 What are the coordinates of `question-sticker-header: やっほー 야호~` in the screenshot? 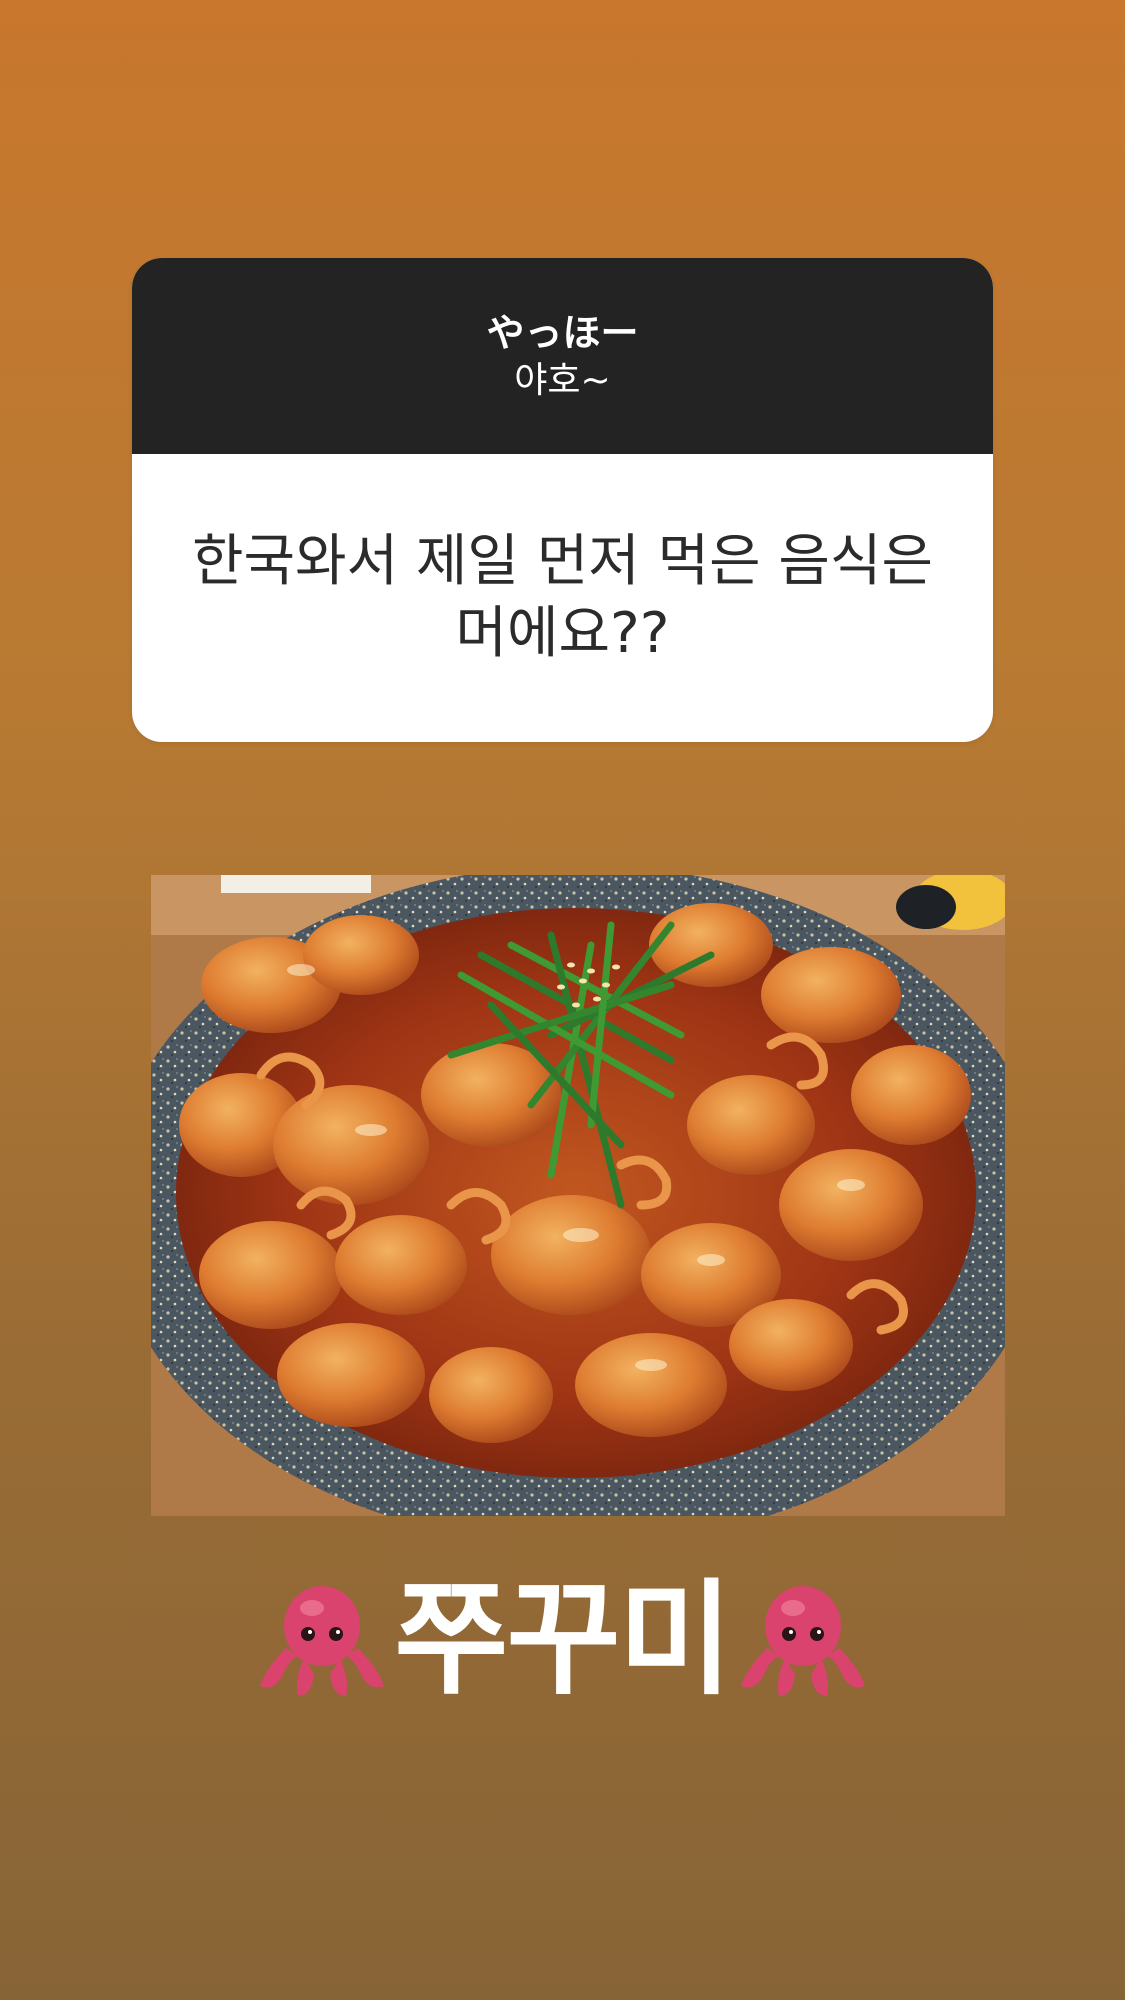 It's located at (562, 356).